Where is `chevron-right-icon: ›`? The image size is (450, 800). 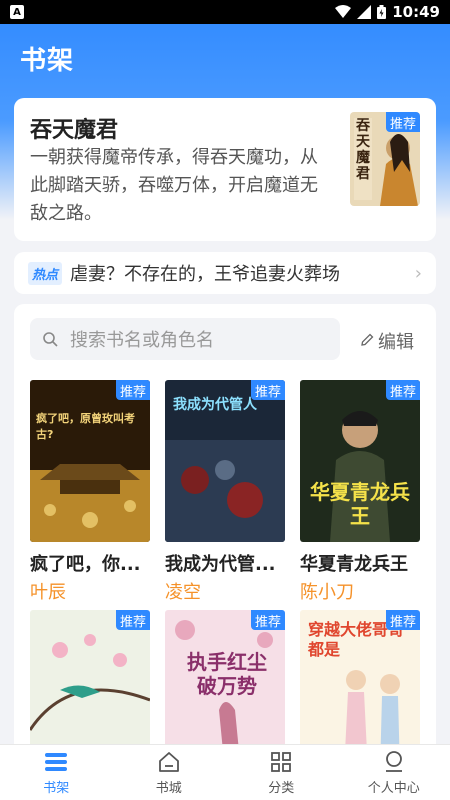
chevron-right-icon: › is located at coordinates (418, 273).